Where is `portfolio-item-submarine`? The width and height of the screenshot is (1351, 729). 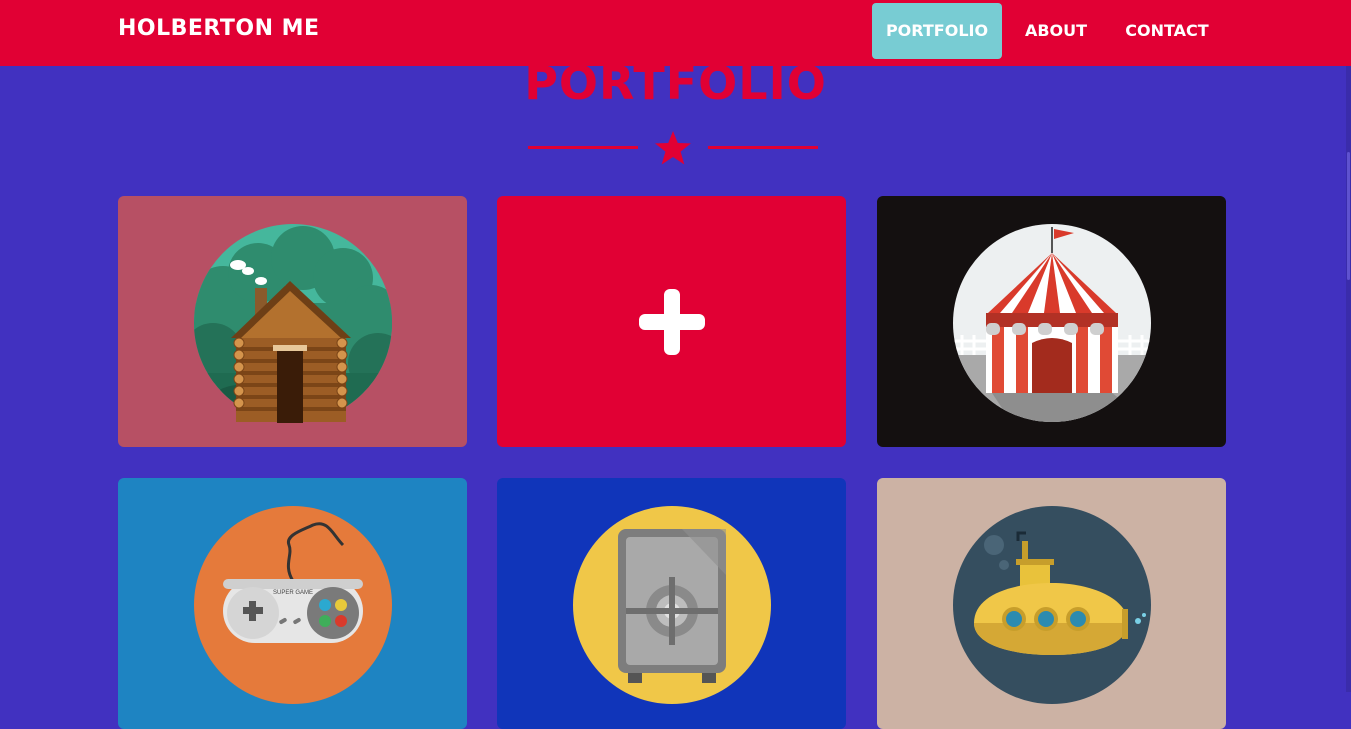 portfolio-item-submarine is located at coordinates (1051, 603).